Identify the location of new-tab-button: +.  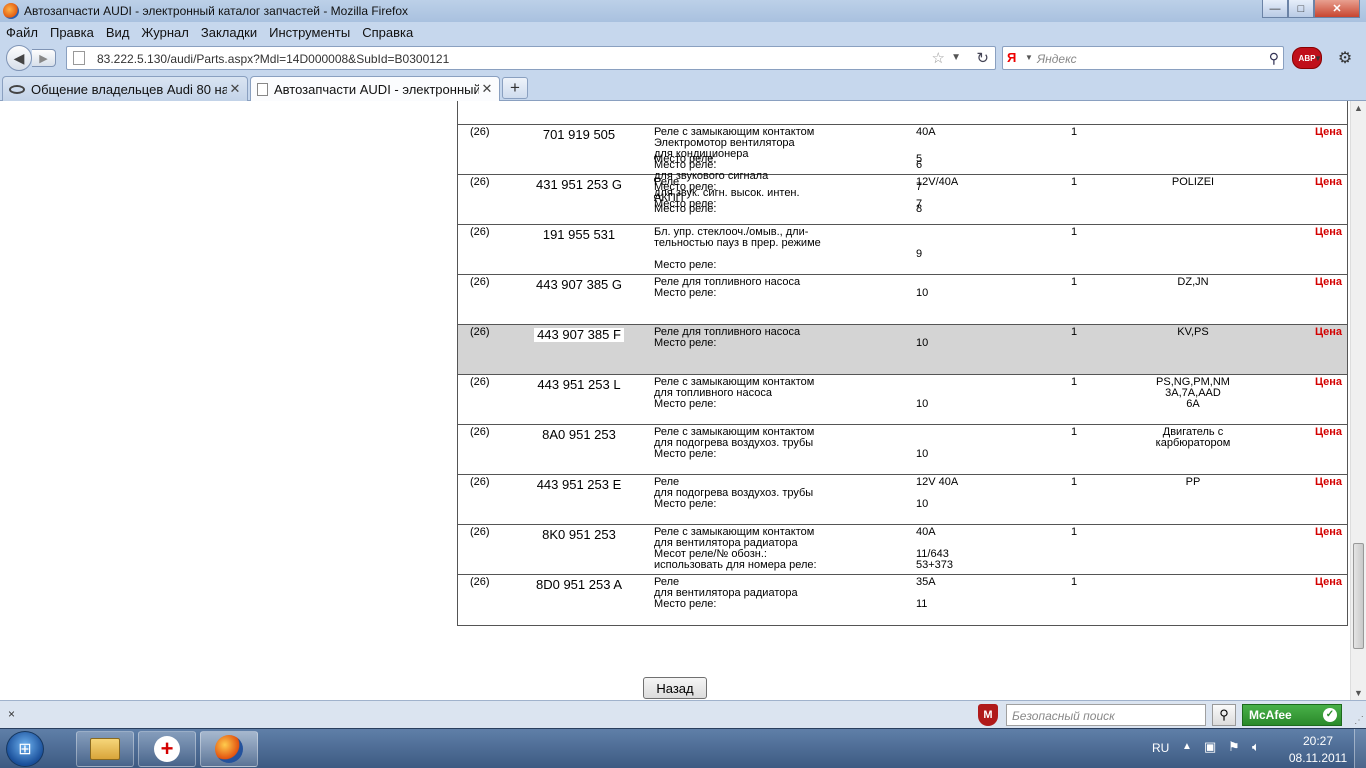
(515, 88).